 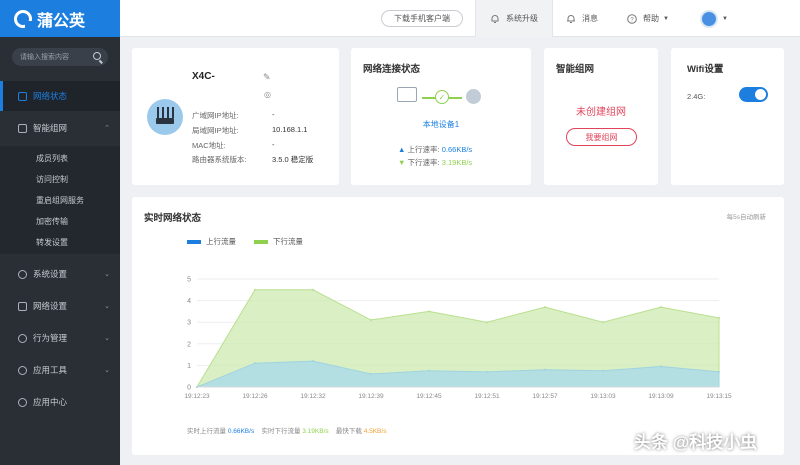 What do you see at coordinates (50, 96) in the screenshot?
I see `sidebar-item-label: 网络状态` at bounding box center [50, 96].